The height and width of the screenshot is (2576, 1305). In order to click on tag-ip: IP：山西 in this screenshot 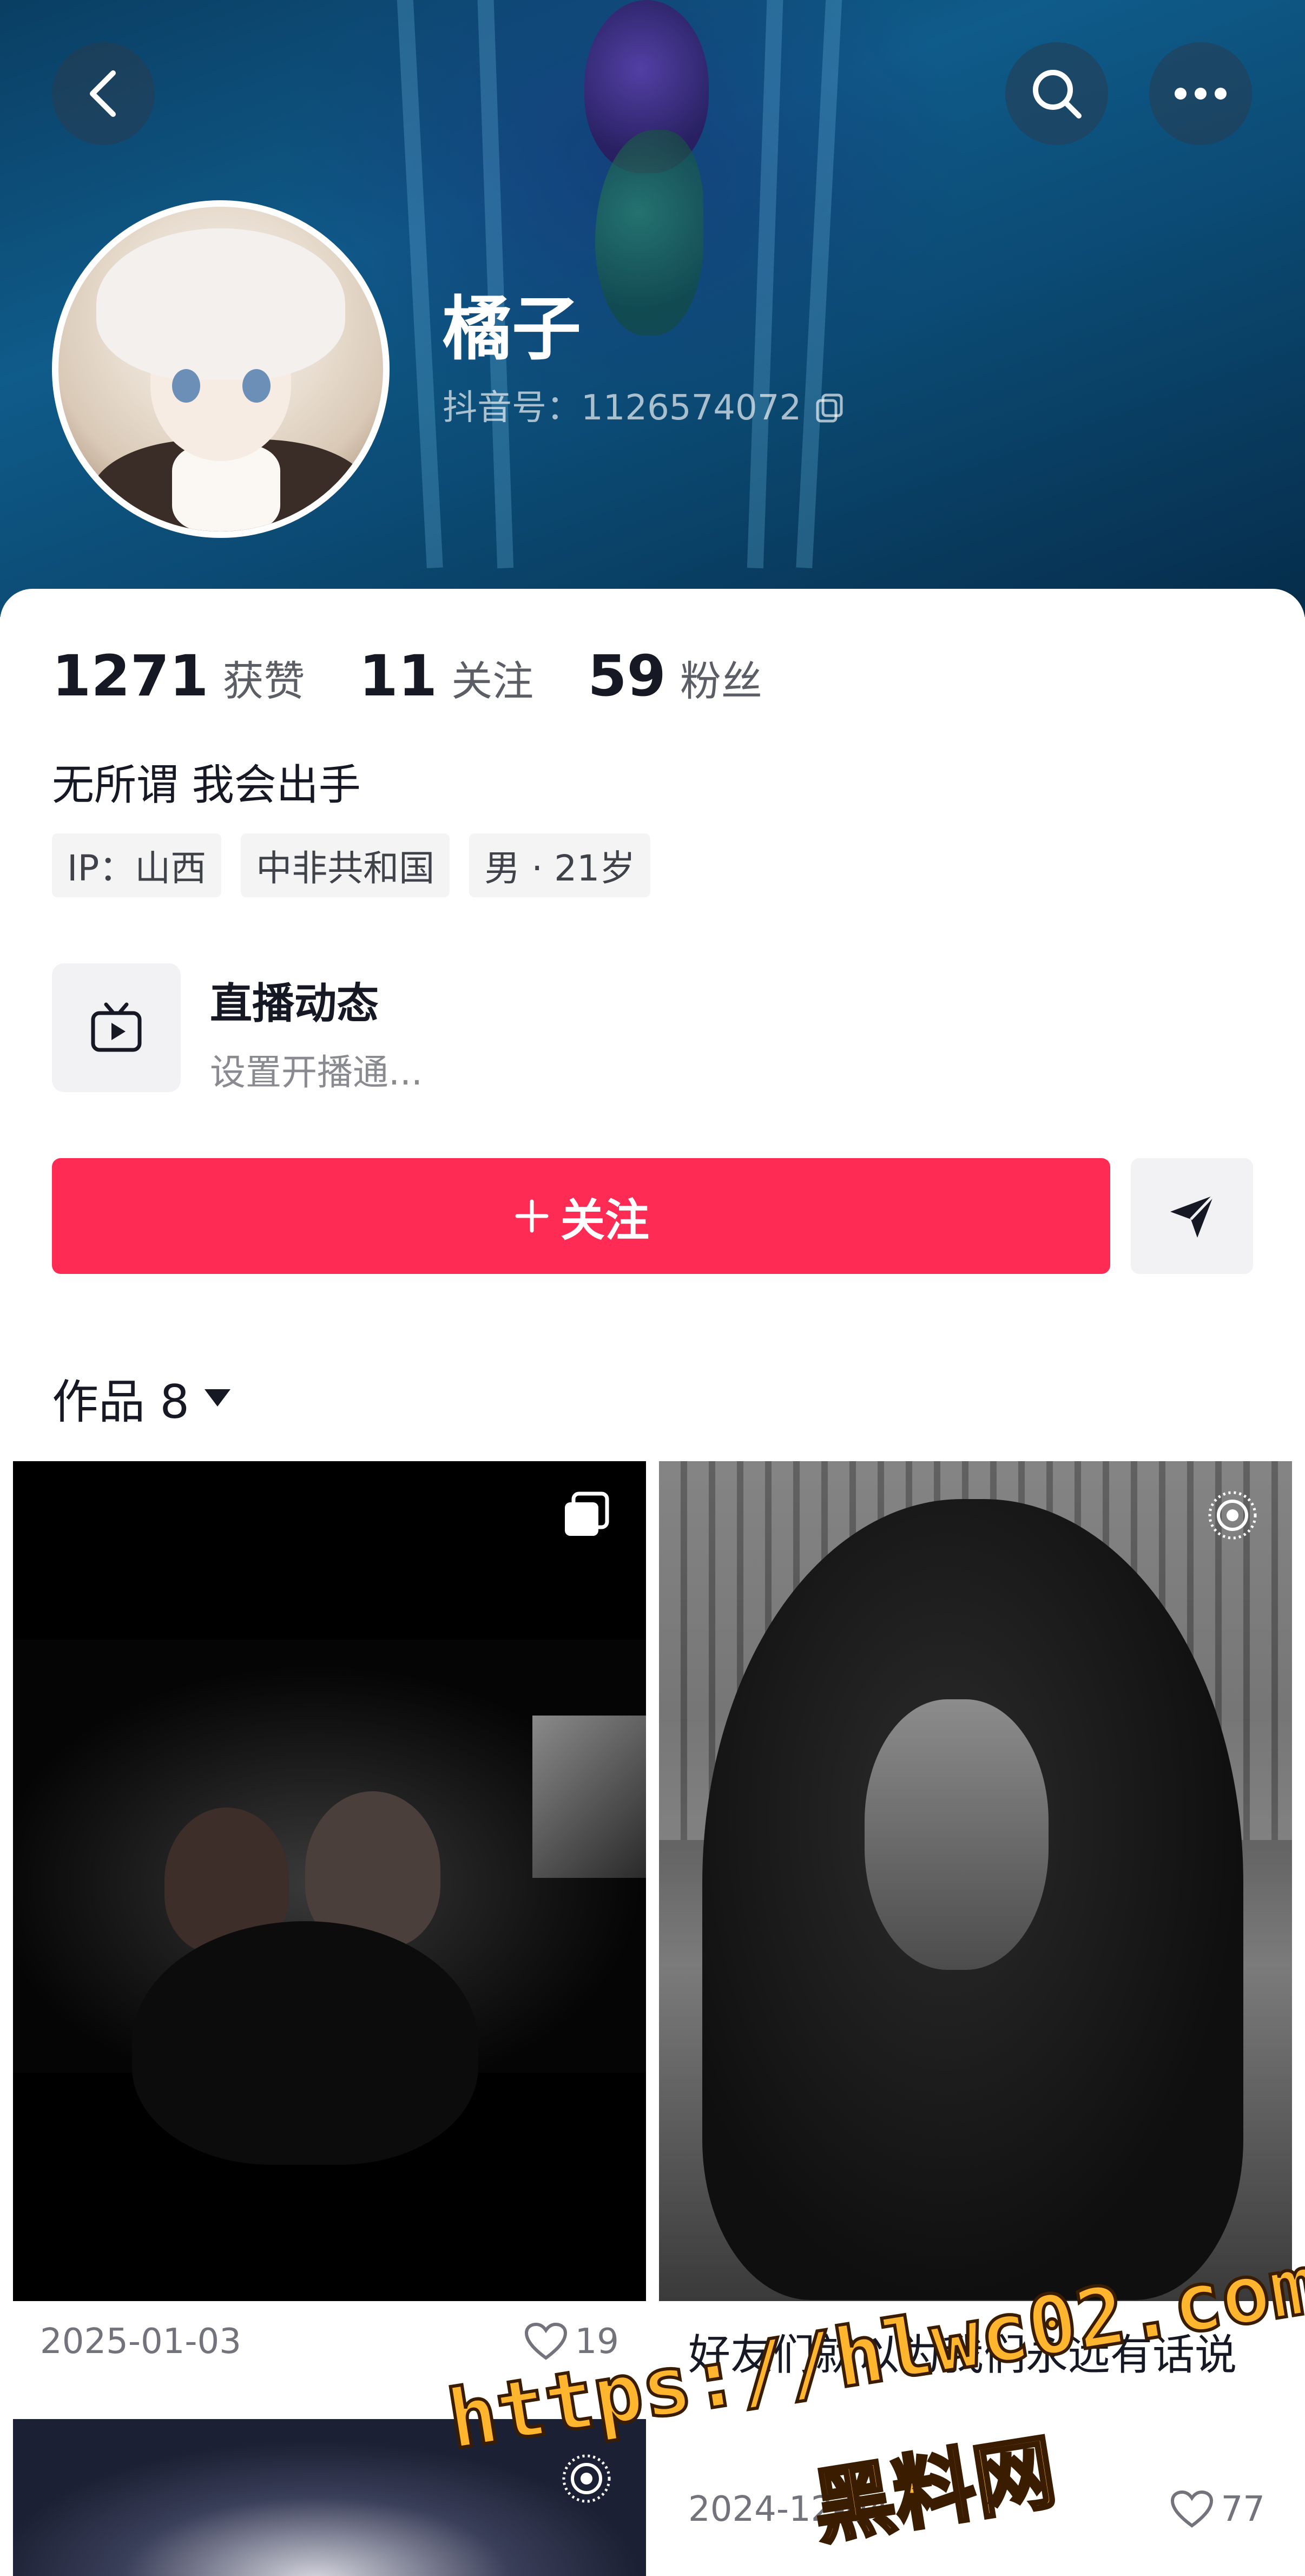, I will do `click(137, 865)`.